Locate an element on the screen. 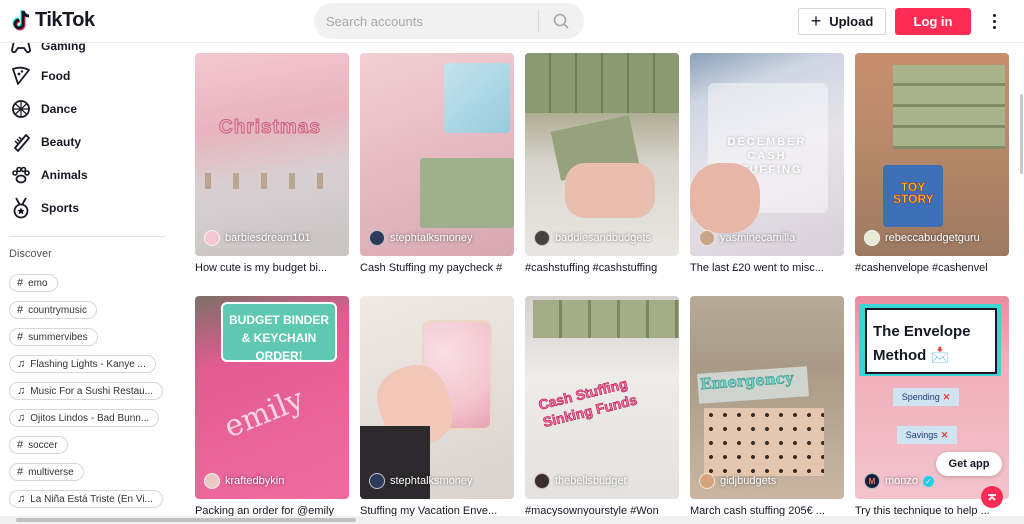  discover-tag: # multiverse is located at coordinates (46, 472).